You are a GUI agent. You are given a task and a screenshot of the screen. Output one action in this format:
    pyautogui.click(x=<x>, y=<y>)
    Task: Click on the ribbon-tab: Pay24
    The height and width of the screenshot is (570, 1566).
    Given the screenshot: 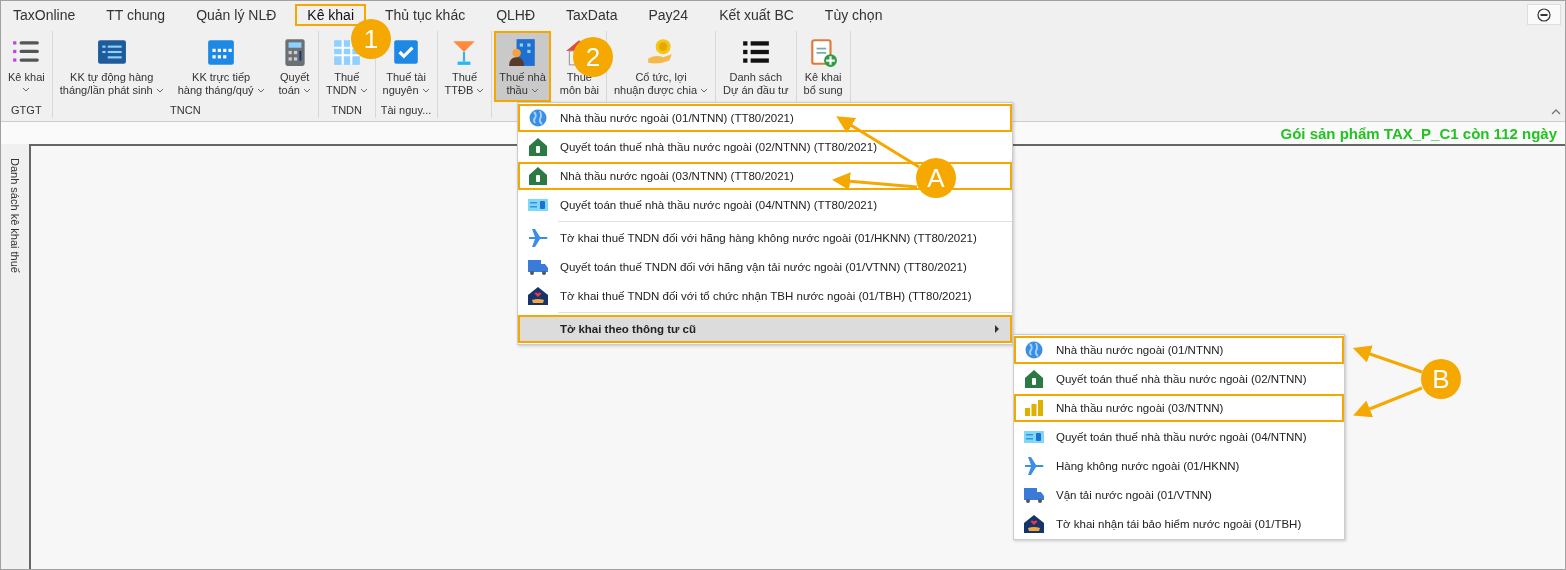 What is the action you would take?
    pyautogui.click(x=668, y=14)
    